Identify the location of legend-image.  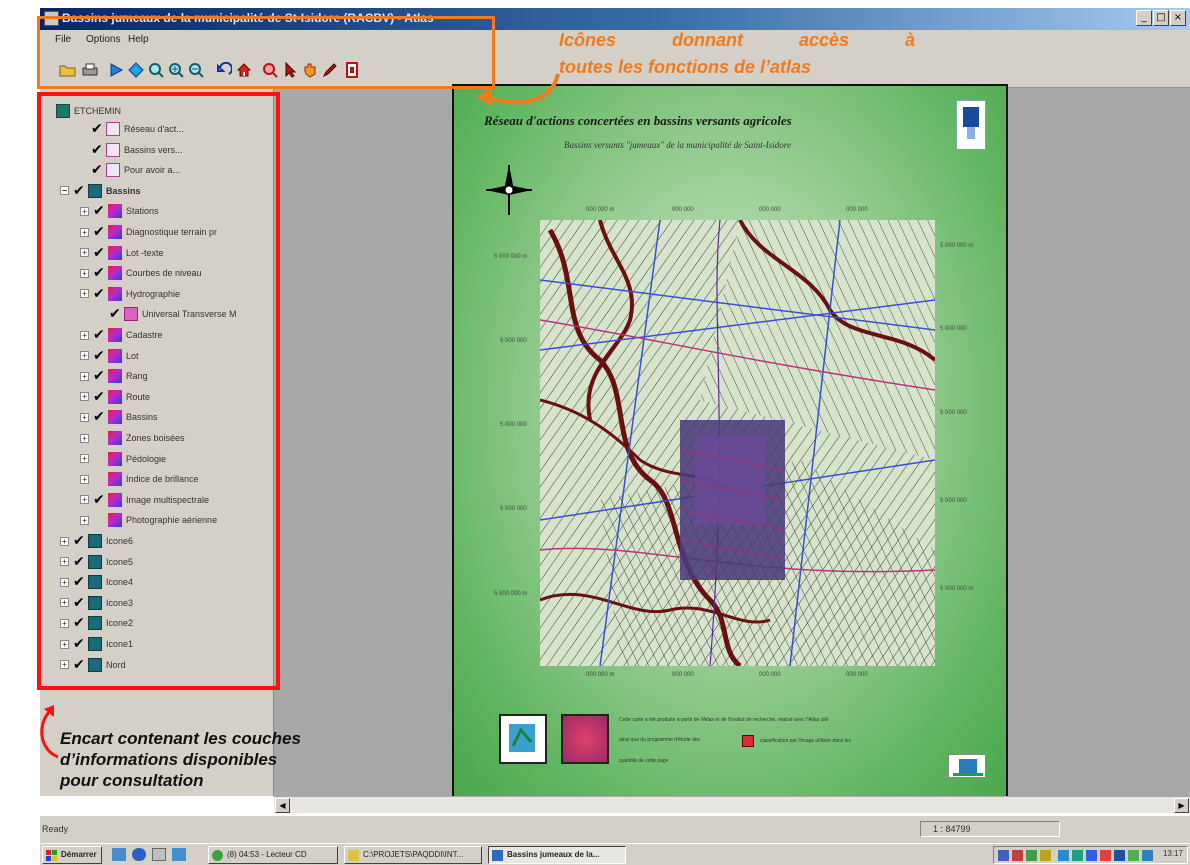
(585, 739).